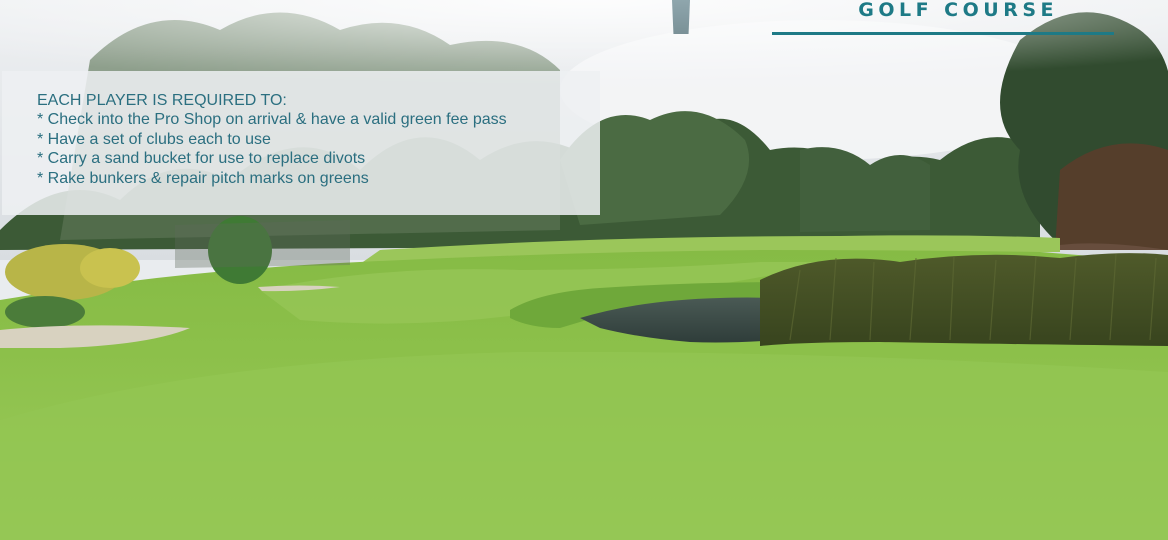 The width and height of the screenshot is (1168, 540). Describe the element at coordinates (958, 10) in the screenshot. I see `brand-title: GOLF COURSE` at that location.